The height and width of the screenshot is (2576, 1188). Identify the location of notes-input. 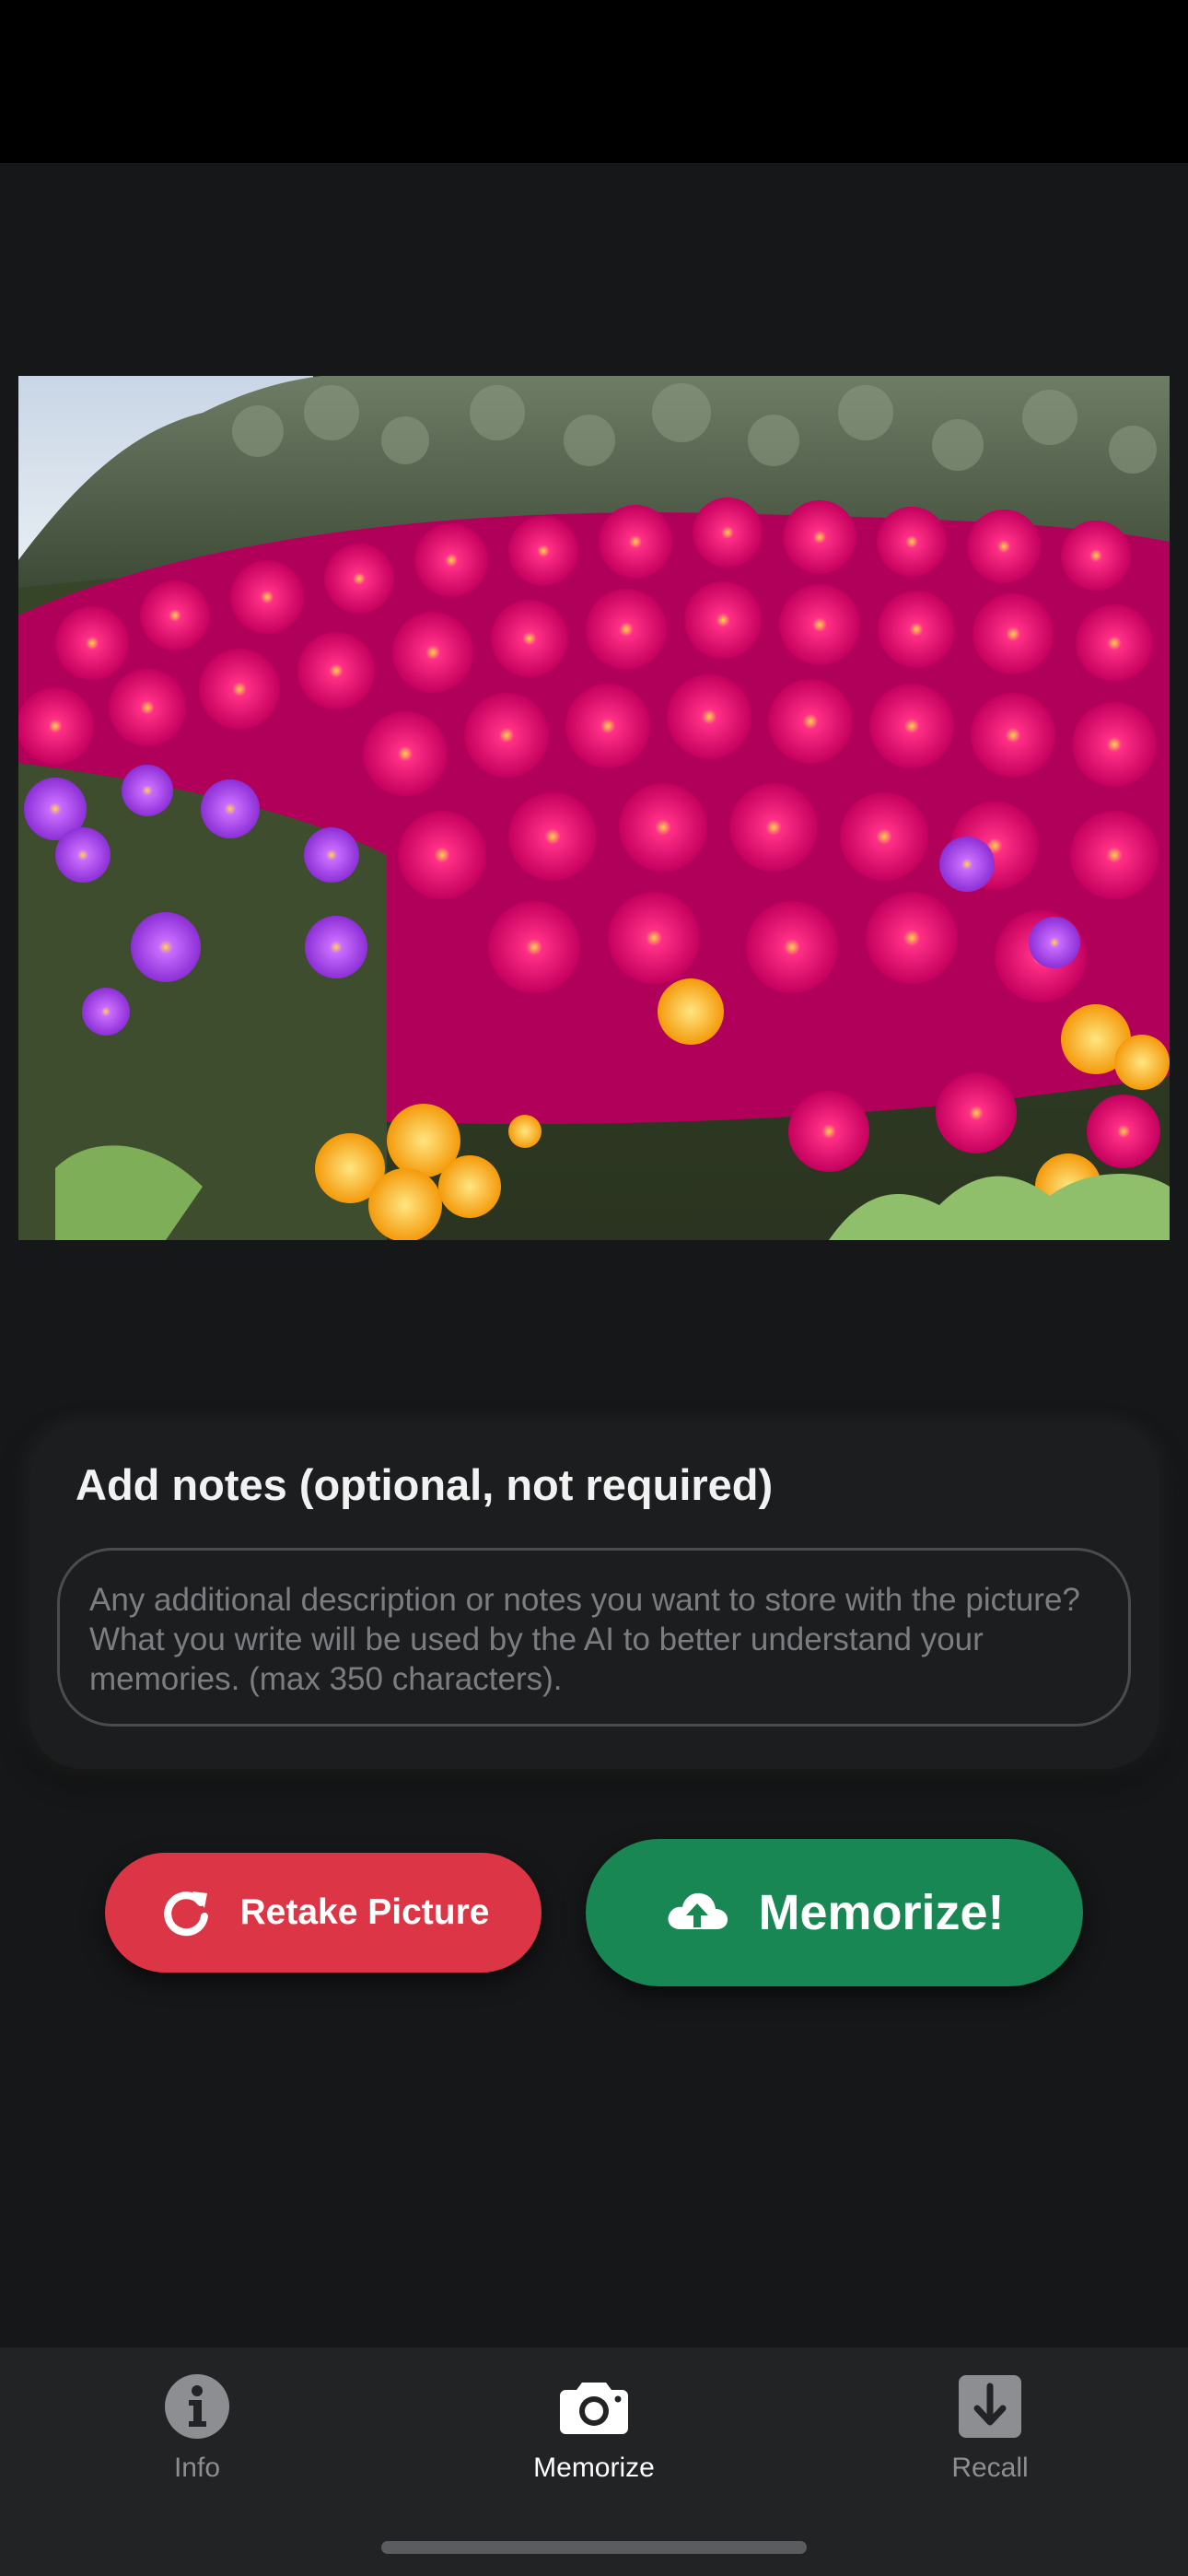
(594, 1637).